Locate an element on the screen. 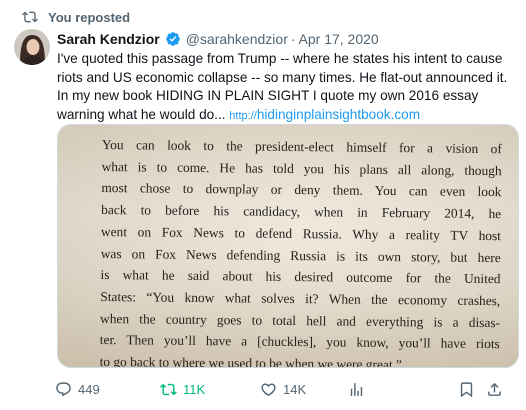 Image resolution: width=526 pixels, height=410 pixels. author-handle: @sarahkendzior is located at coordinates (237, 39).